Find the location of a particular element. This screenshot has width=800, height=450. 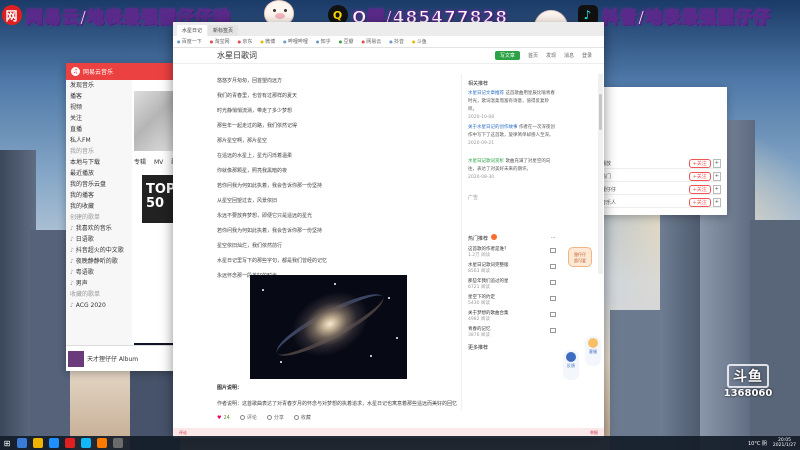

bookmark-item: 京东 is located at coordinates (245, 41).